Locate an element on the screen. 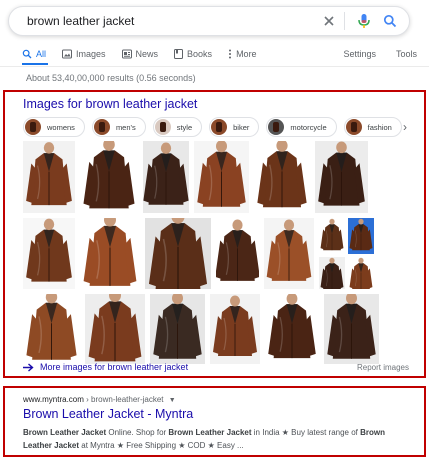 Image resolution: width=429 pixels, height=459 pixels. tab-books: Books is located at coordinates (193, 54).